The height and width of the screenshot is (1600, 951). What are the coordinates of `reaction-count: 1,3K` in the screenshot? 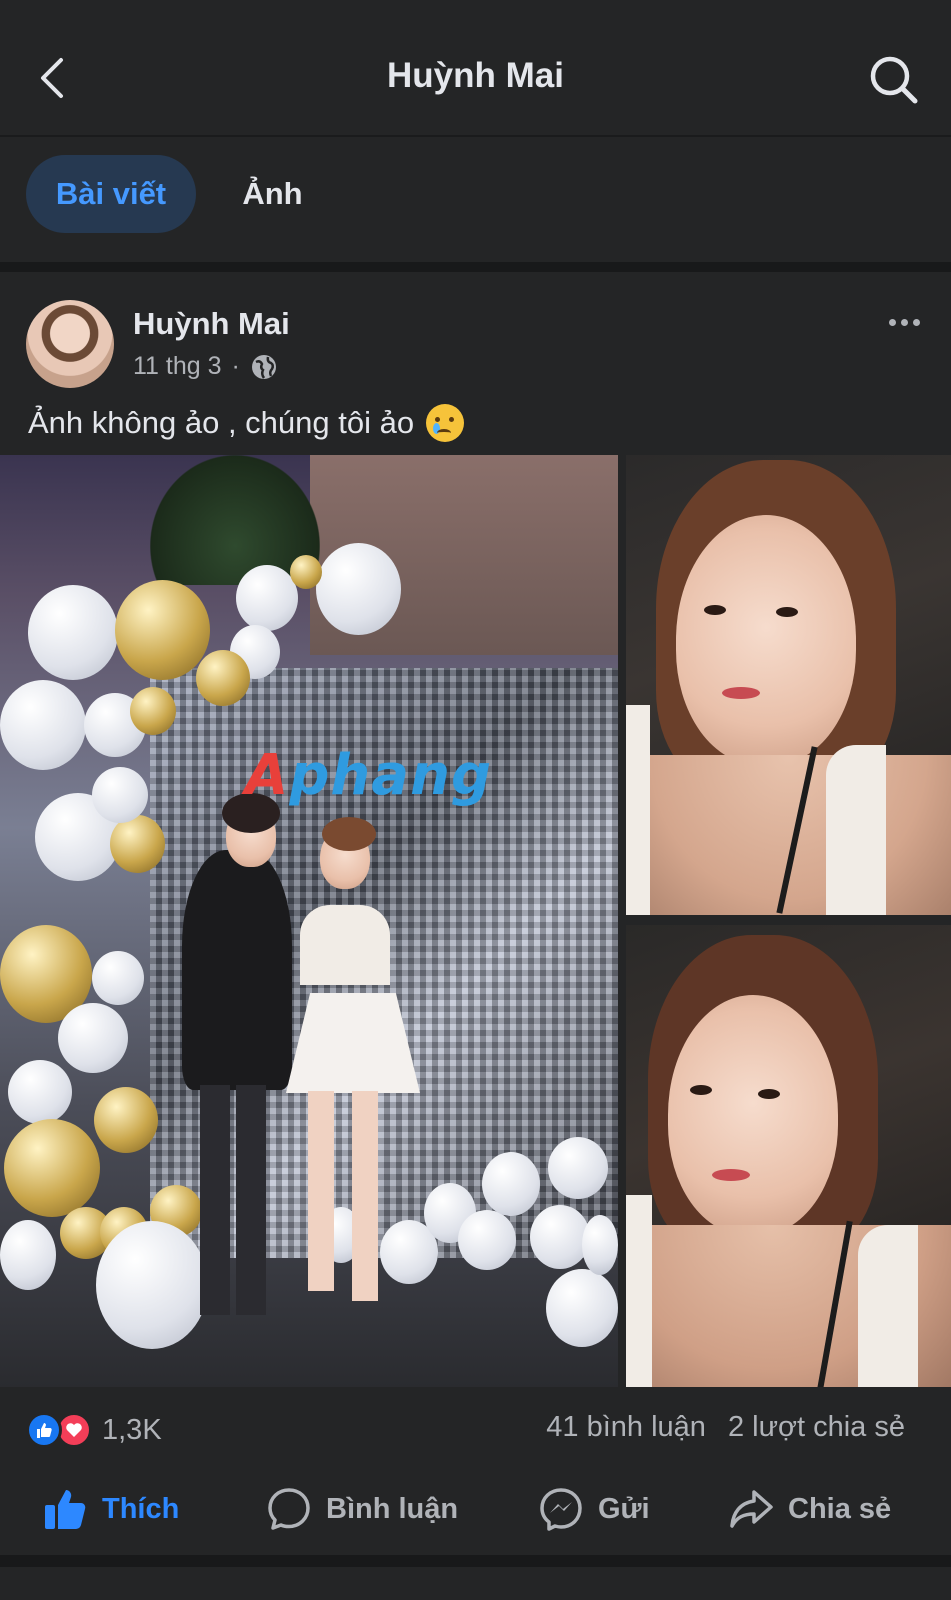 It's located at (132, 1429).